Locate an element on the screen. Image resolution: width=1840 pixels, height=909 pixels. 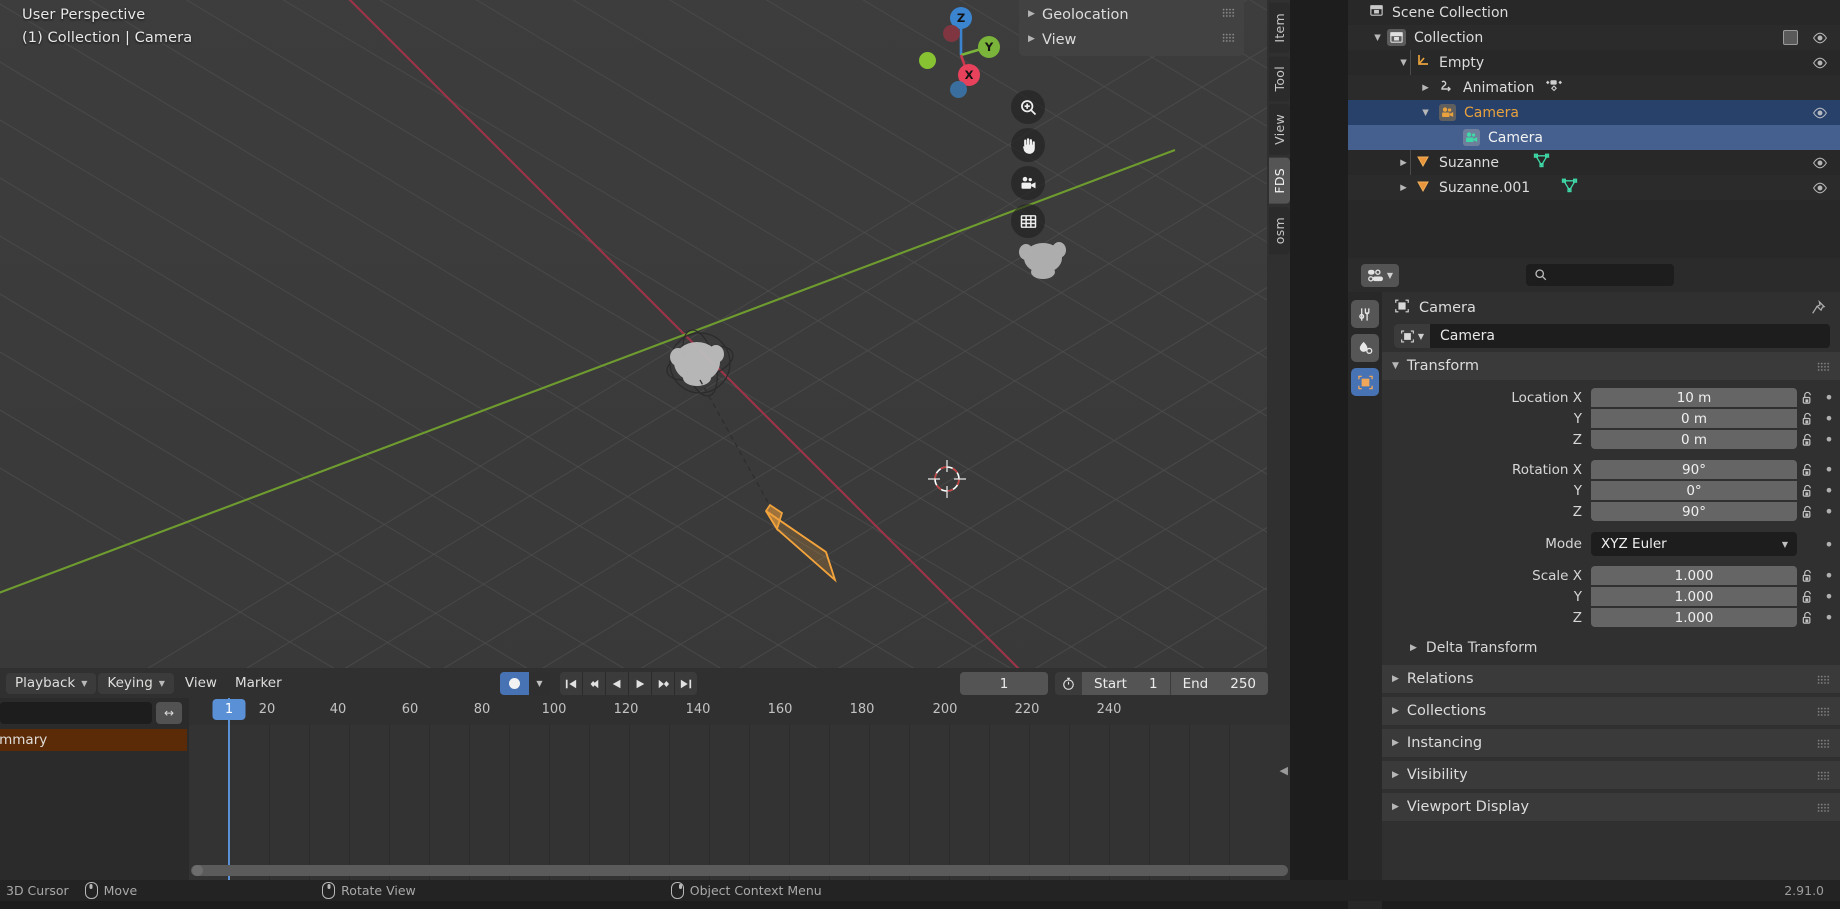
object-name-field: ▼ Camera is located at coordinates (1612, 336).